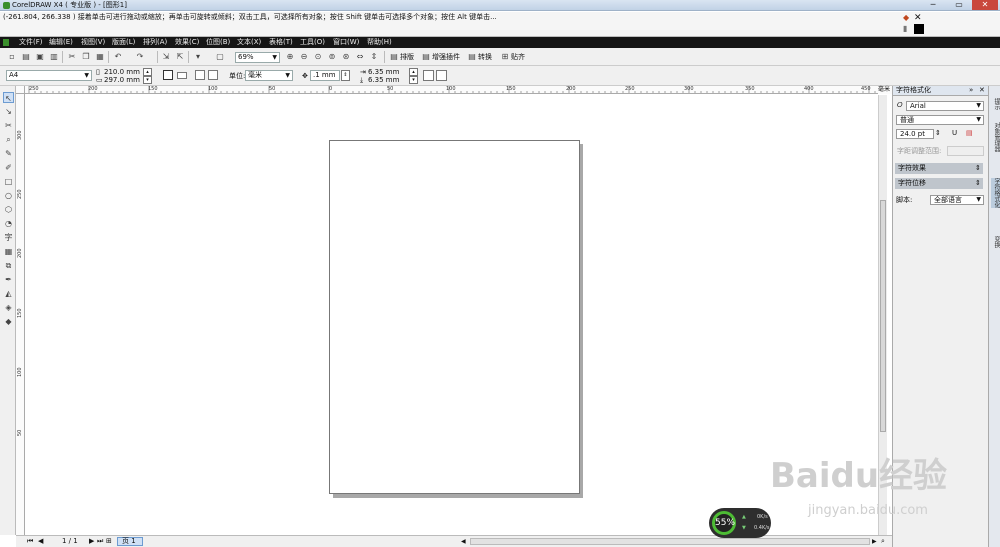  What do you see at coordinates (939, 168) in the screenshot?
I see `character-effects-section: 字符效果` at bounding box center [939, 168].